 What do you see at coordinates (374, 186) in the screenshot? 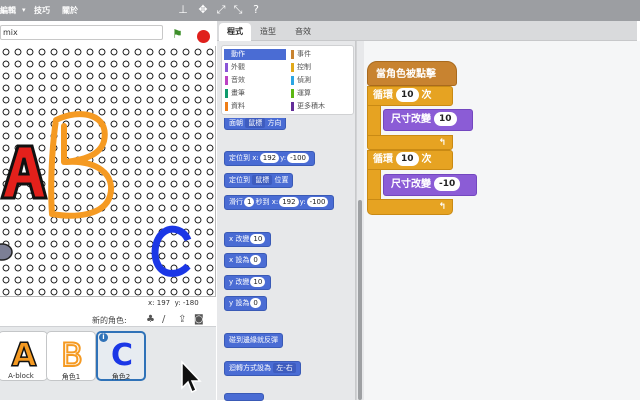
I see `repeat-2-arm` at bounding box center [374, 186].